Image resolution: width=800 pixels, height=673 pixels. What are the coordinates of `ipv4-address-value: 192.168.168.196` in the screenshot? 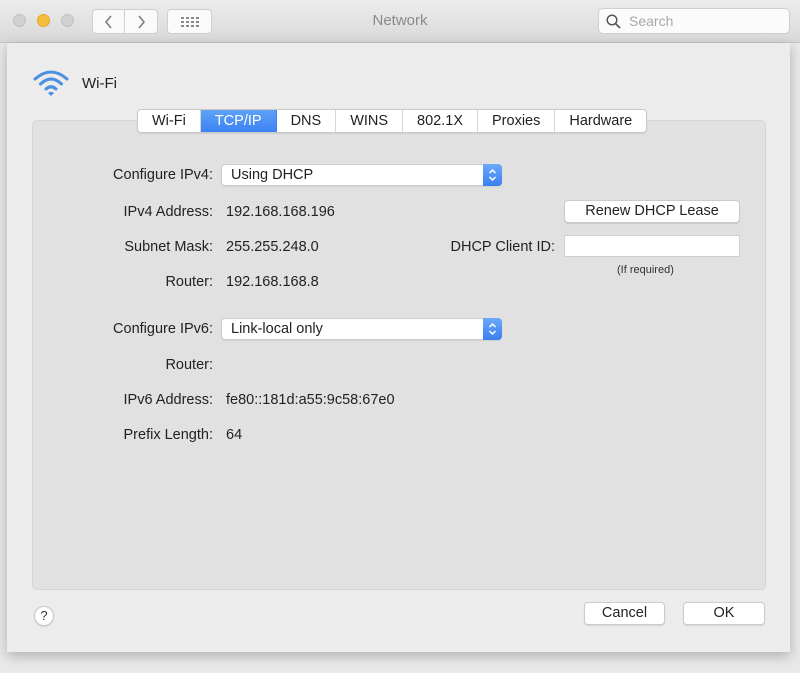 It's located at (280, 212).